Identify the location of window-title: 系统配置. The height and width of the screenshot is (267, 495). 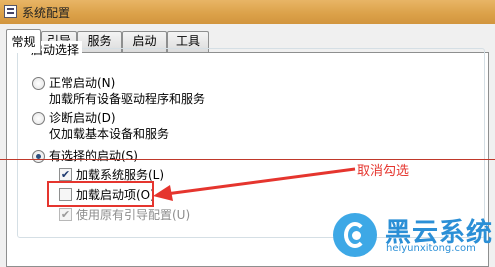
(46, 13).